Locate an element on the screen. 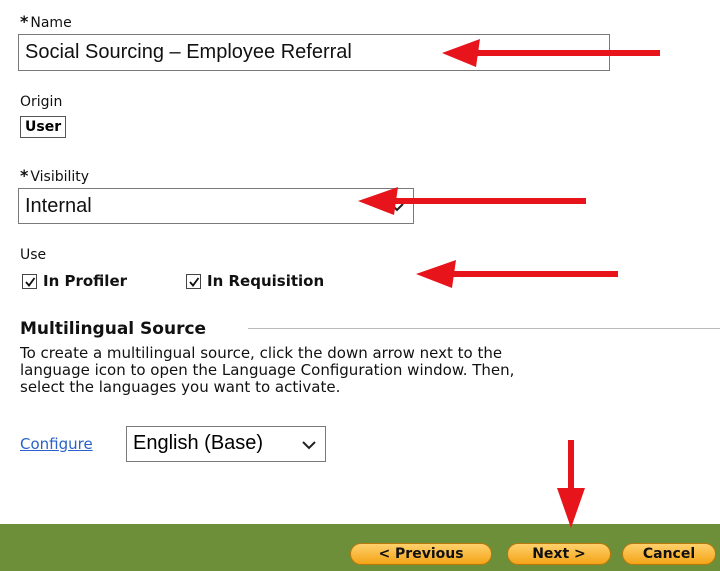 The width and height of the screenshot is (720, 571). in-profiler-label: In Profiler is located at coordinates (85, 281).